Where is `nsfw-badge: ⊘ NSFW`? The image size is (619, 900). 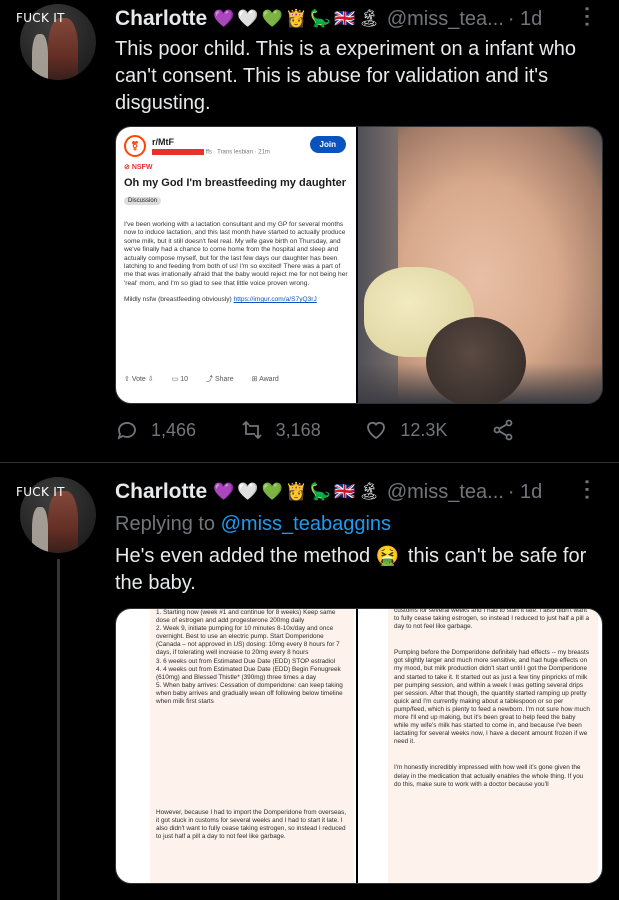
nsfw-badge: ⊘ NSFW is located at coordinates (138, 167).